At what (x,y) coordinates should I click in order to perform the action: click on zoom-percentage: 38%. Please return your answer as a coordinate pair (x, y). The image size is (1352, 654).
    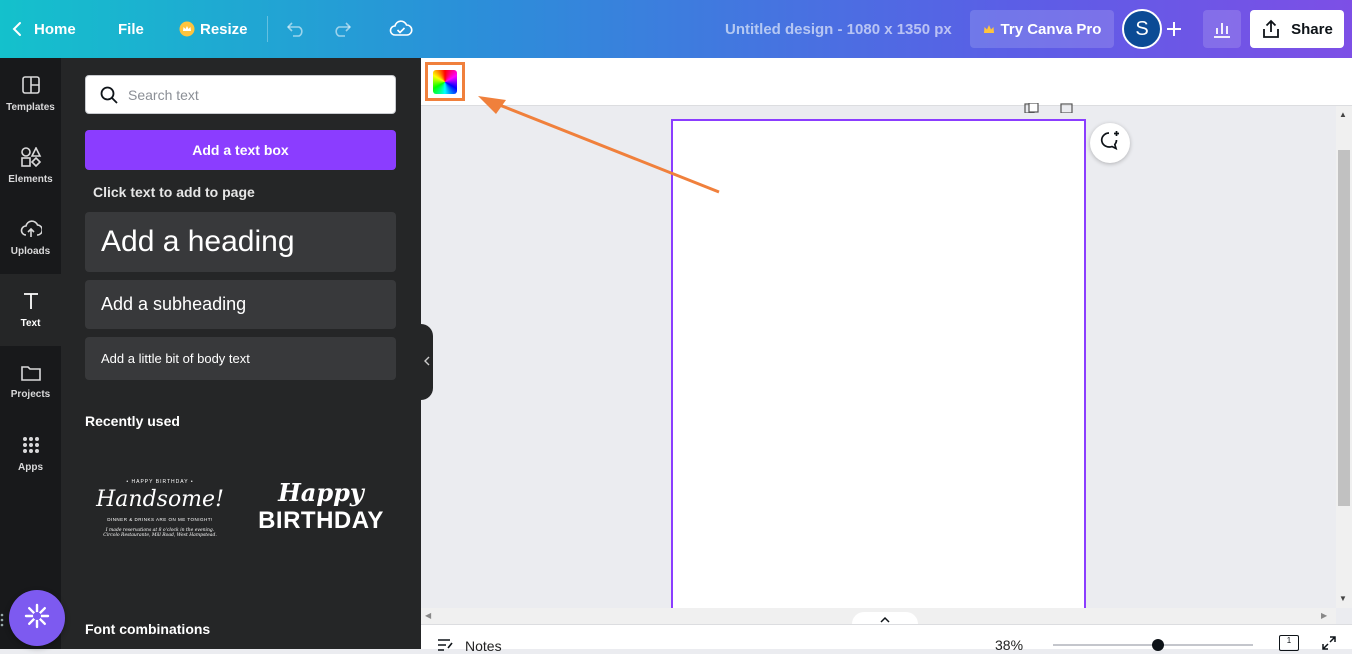
    Looking at the image, I should click on (1009, 645).